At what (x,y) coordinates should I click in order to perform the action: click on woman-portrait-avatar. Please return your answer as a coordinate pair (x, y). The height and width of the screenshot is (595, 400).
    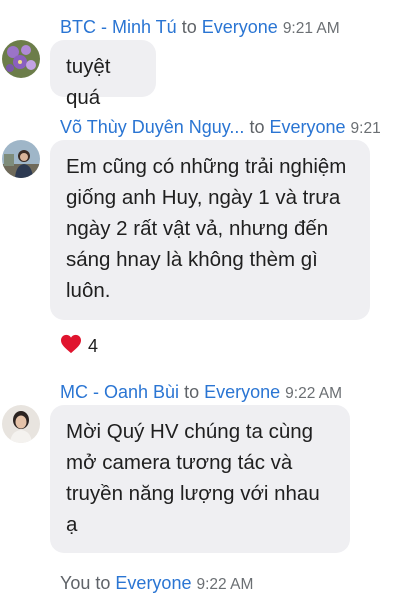
    Looking at the image, I should click on (21, 424).